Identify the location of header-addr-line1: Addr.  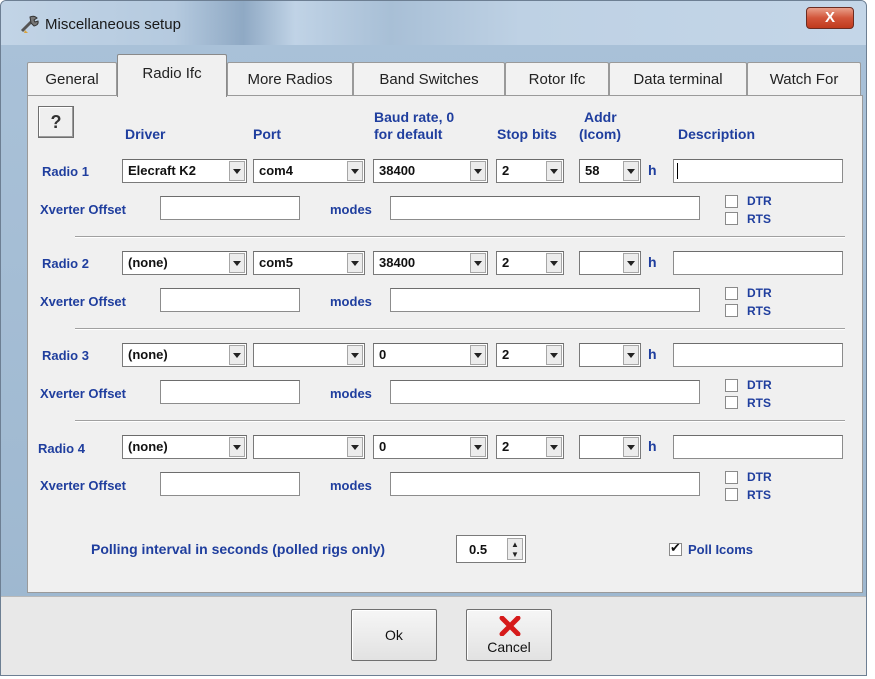
(600, 117).